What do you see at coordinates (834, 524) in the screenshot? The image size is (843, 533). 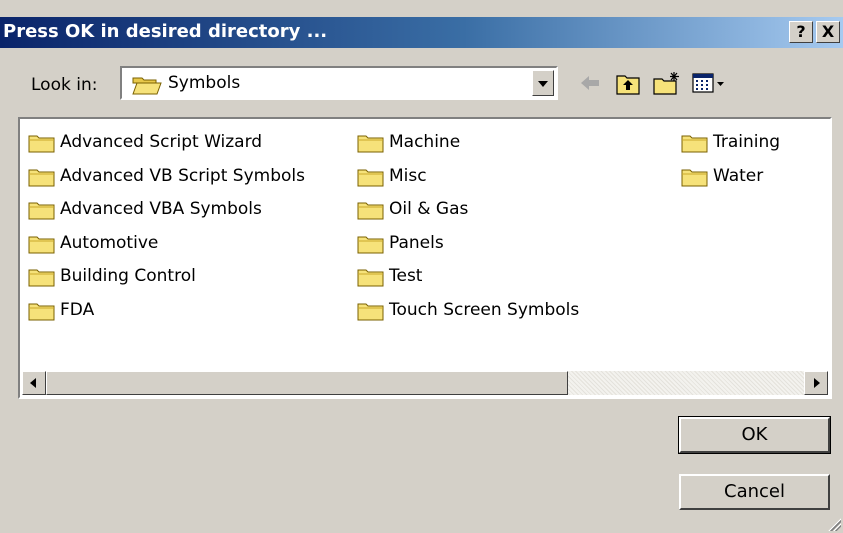 I see `resize-grip` at bounding box center [834, 524].